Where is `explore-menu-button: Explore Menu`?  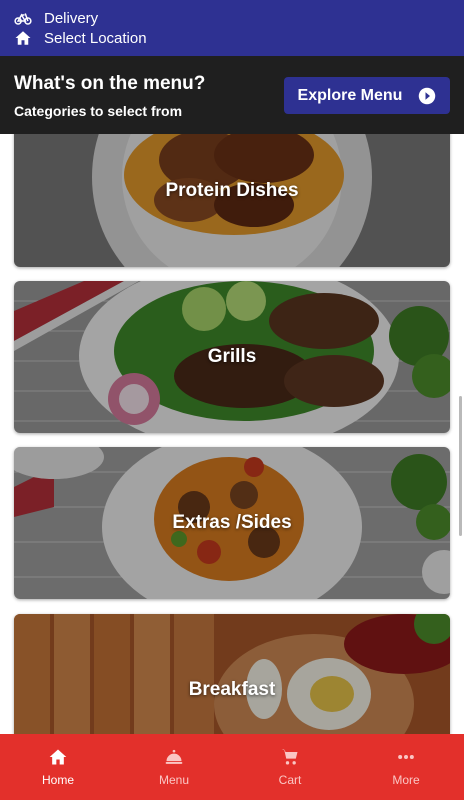 explore-menu-button: Explore Menu is located at coordinates (367, 95).